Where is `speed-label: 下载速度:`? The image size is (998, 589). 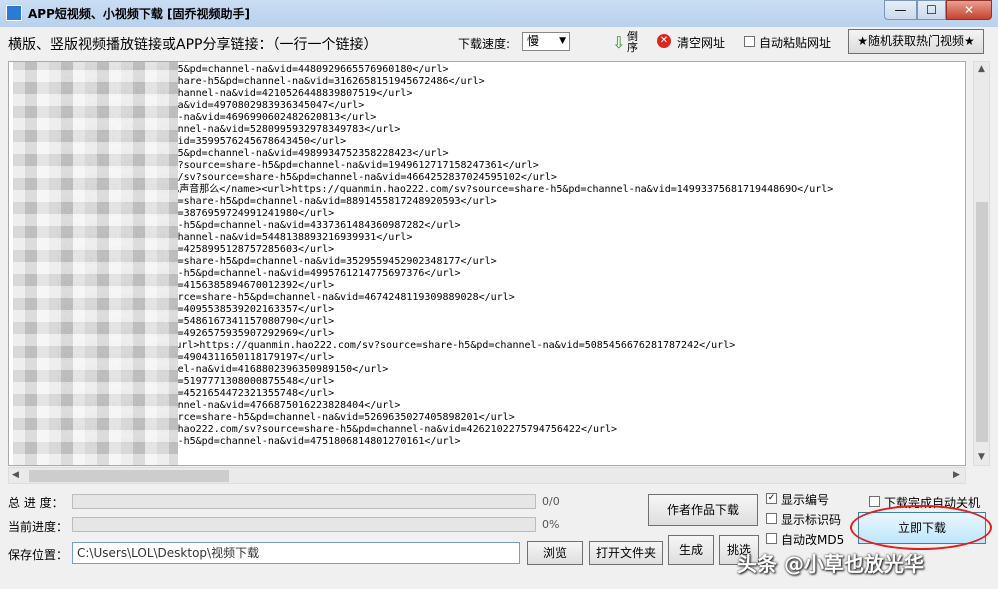
speed-label: 下载速度: is located at coordinates (484, 44).